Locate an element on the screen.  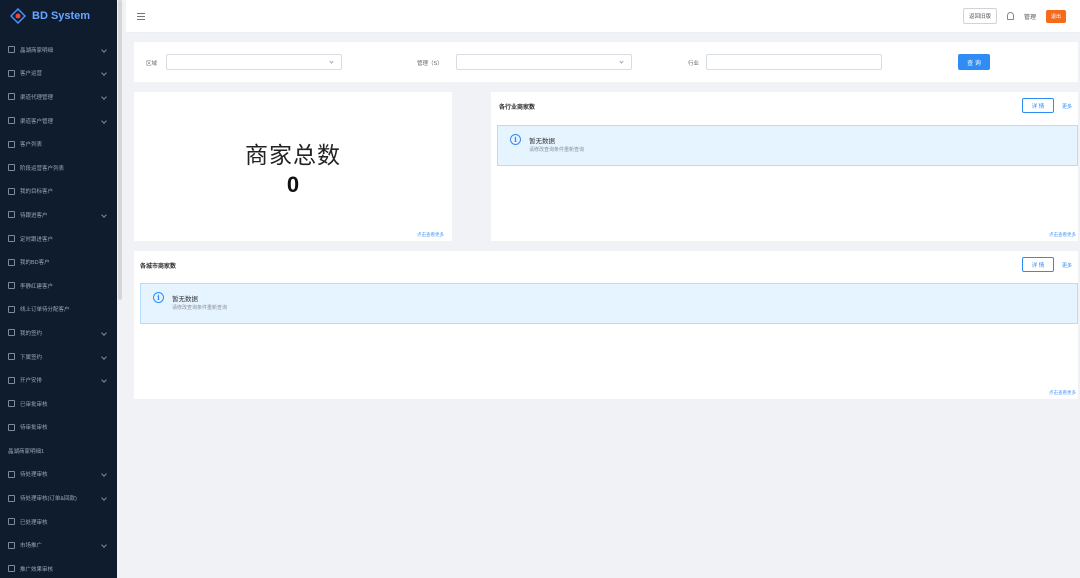
sidebar-item: 渠道客户管理 is located at coordinates (58, 121).